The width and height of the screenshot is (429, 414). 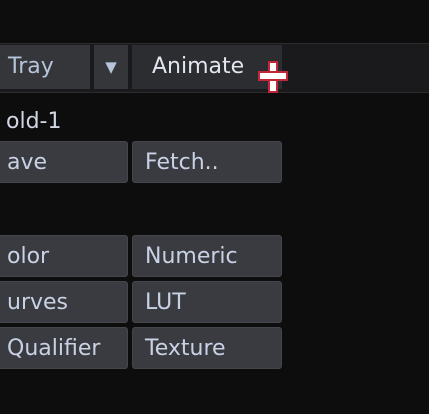 I want to click on tray-dropdown-button: ▼, so click(x=111, y=67).